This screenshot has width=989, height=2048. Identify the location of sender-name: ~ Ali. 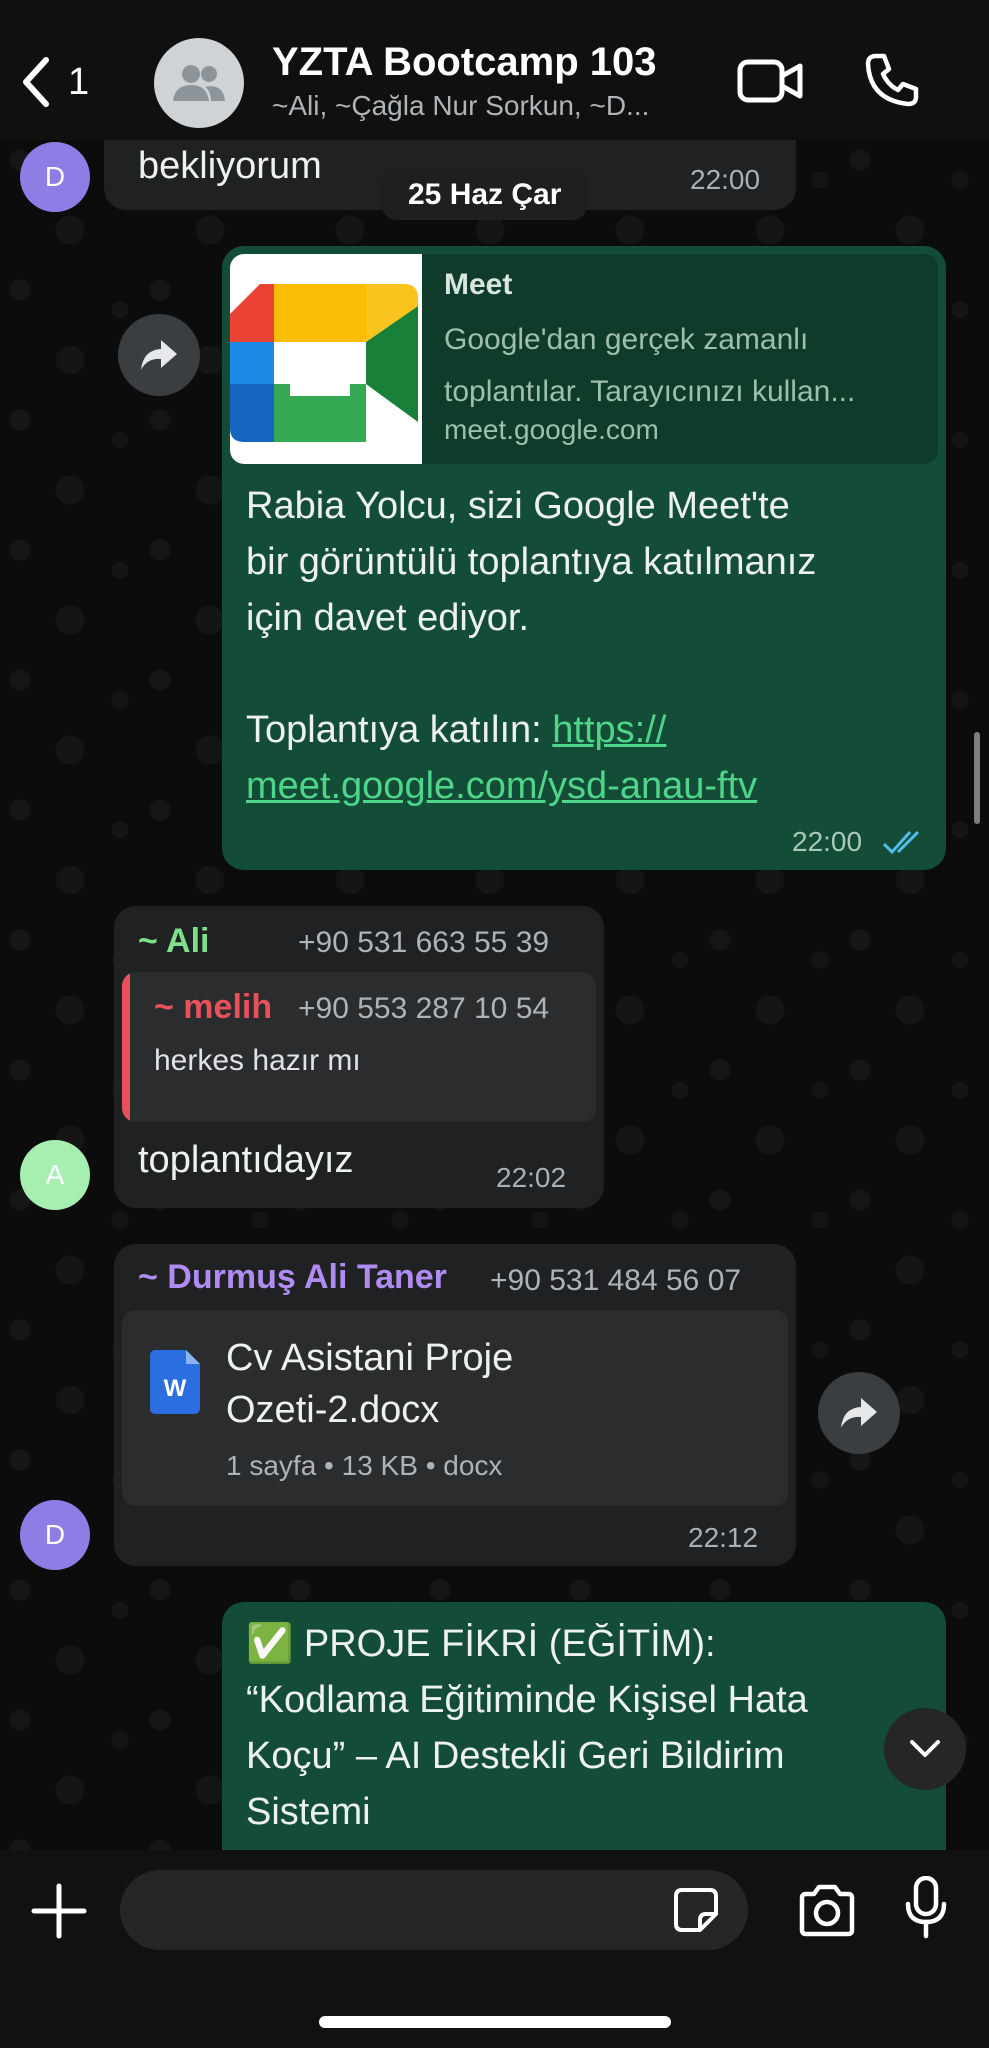
(174, 941).